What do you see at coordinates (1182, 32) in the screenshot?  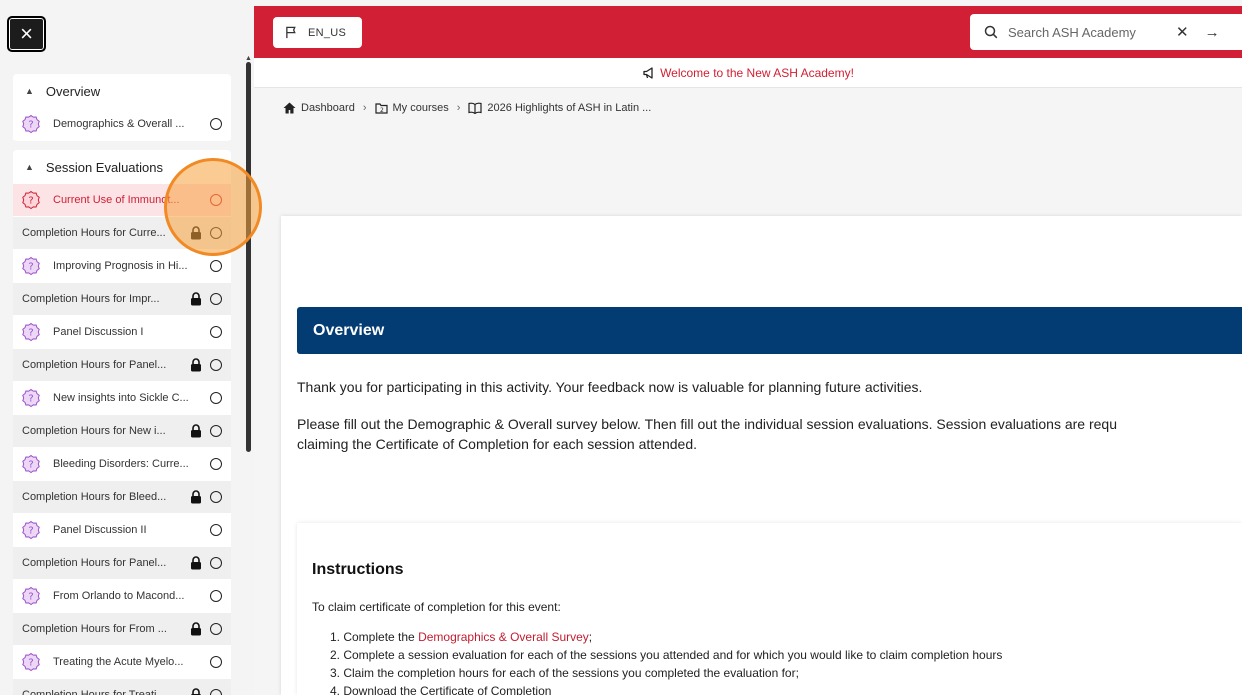 I see `clear-search-icon: ✕` at bounding box center [1182, 32].